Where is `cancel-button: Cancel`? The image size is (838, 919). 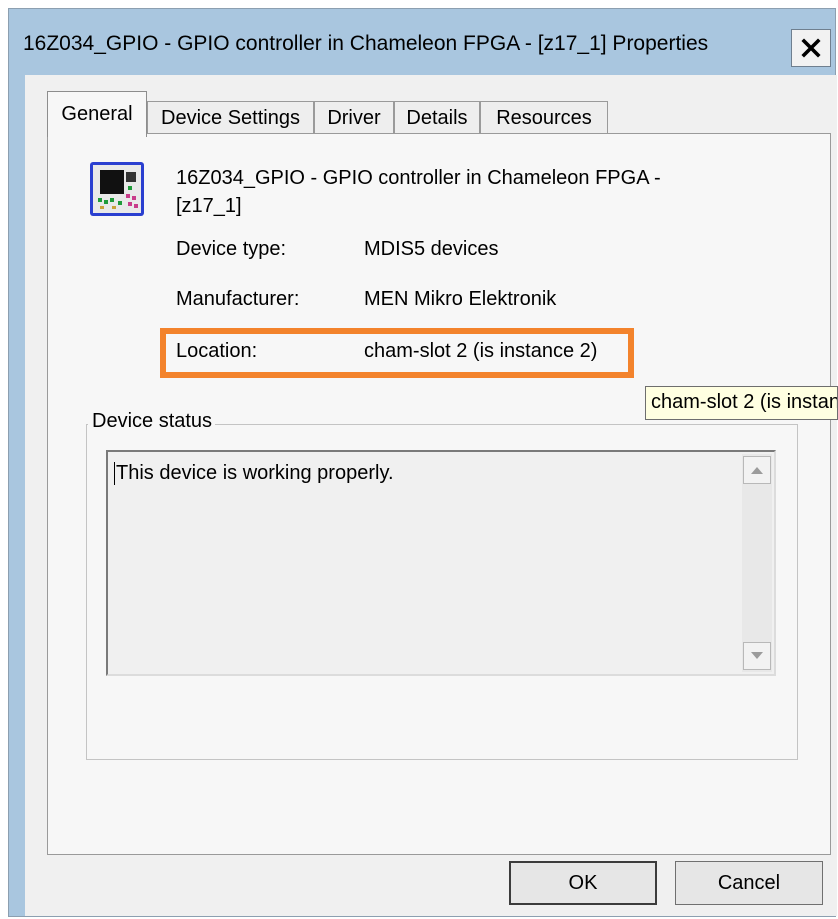
cancel-button: Cancel is located at coordinates (749, 883).